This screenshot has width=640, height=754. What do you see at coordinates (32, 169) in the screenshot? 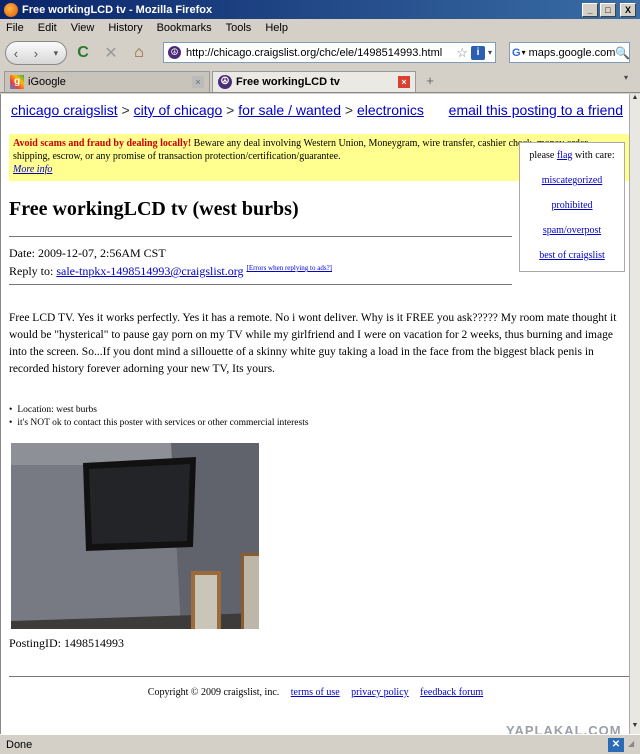
I see `more-info-link: More info` at bounding box center [32, 169].